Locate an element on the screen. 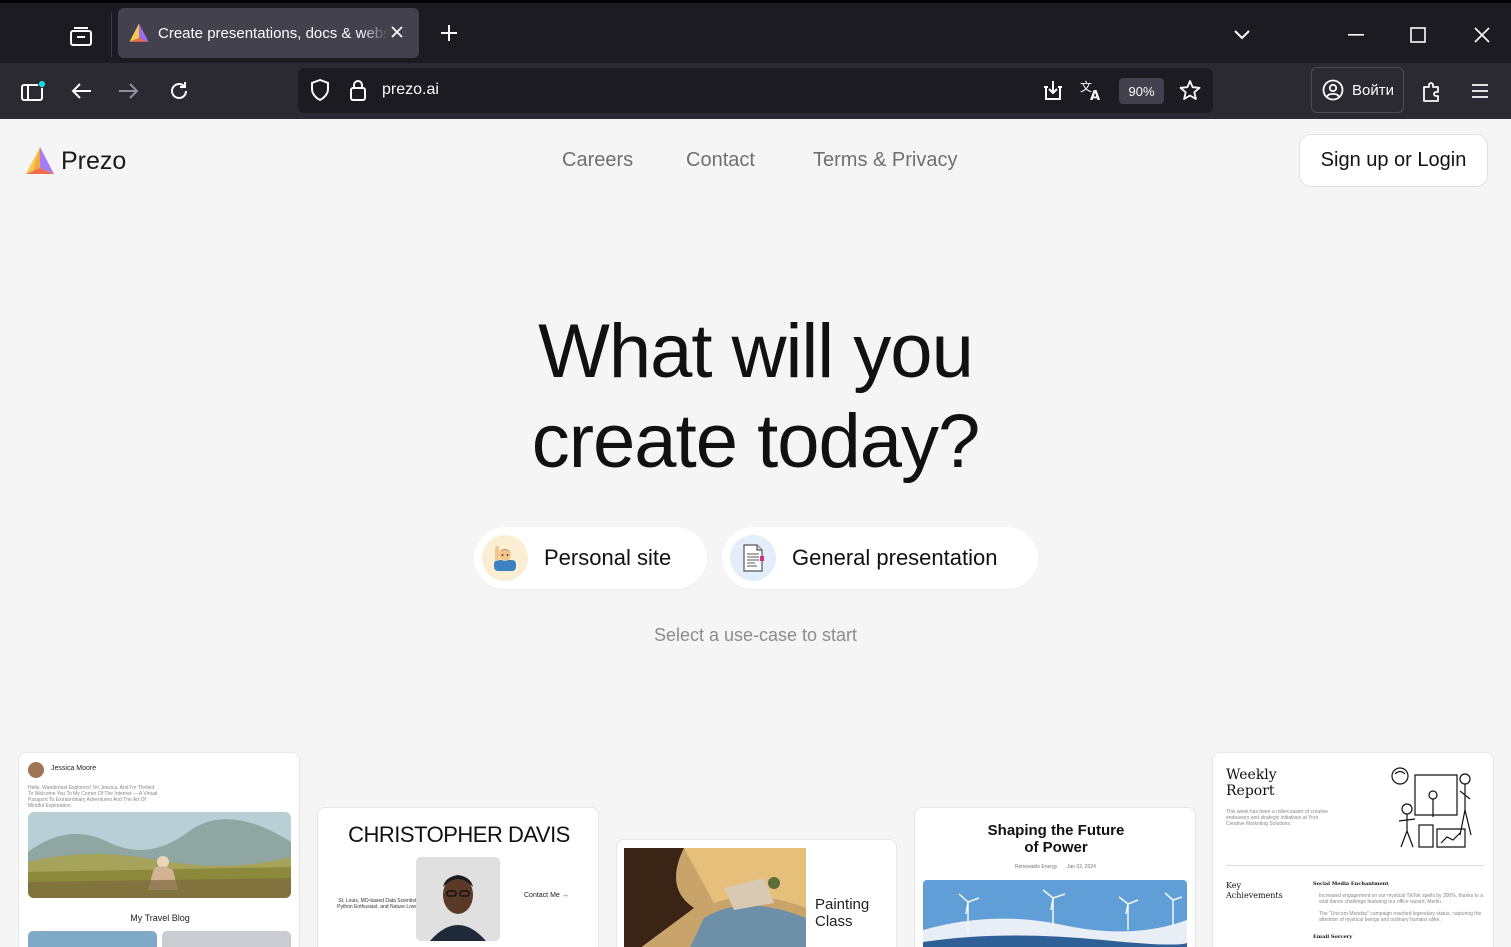 The width and height of the screenshot is (1511, 947). back-arrow-icon is located at coordinates (81, 91).